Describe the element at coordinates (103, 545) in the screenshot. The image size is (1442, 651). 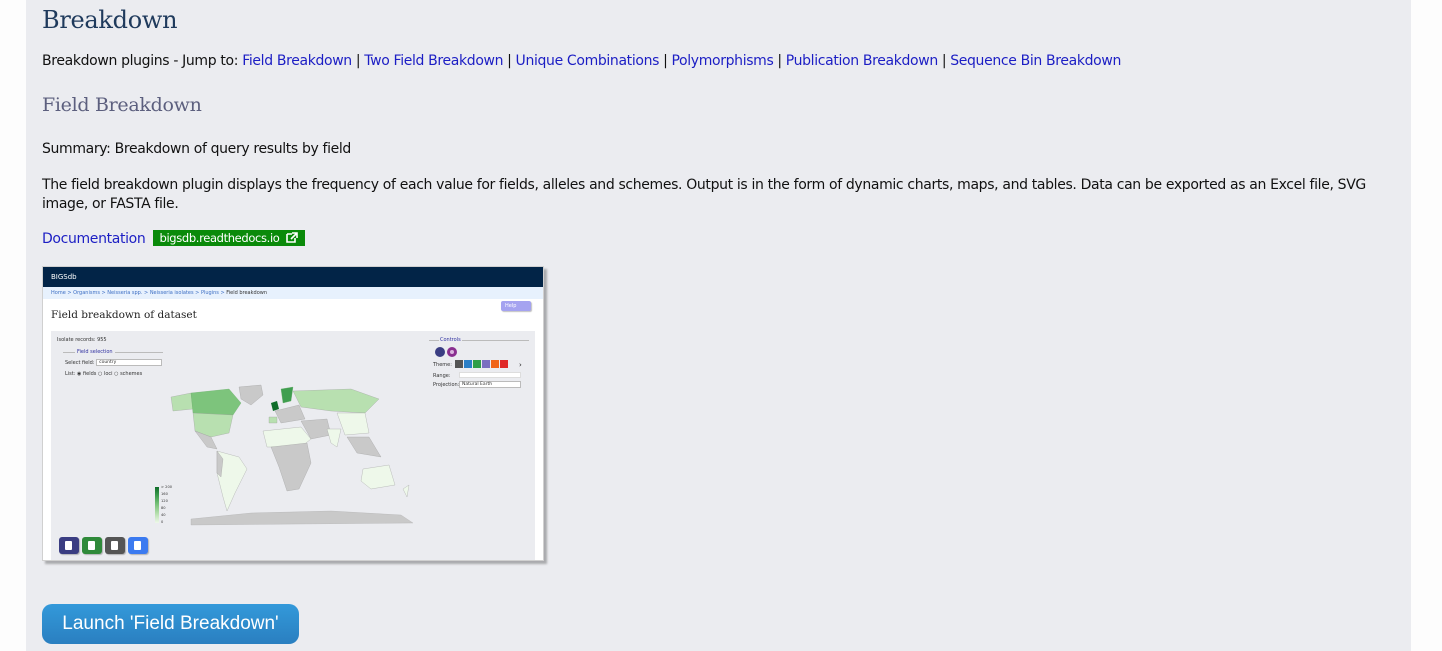
I see `preview-export-buttons` at that location.